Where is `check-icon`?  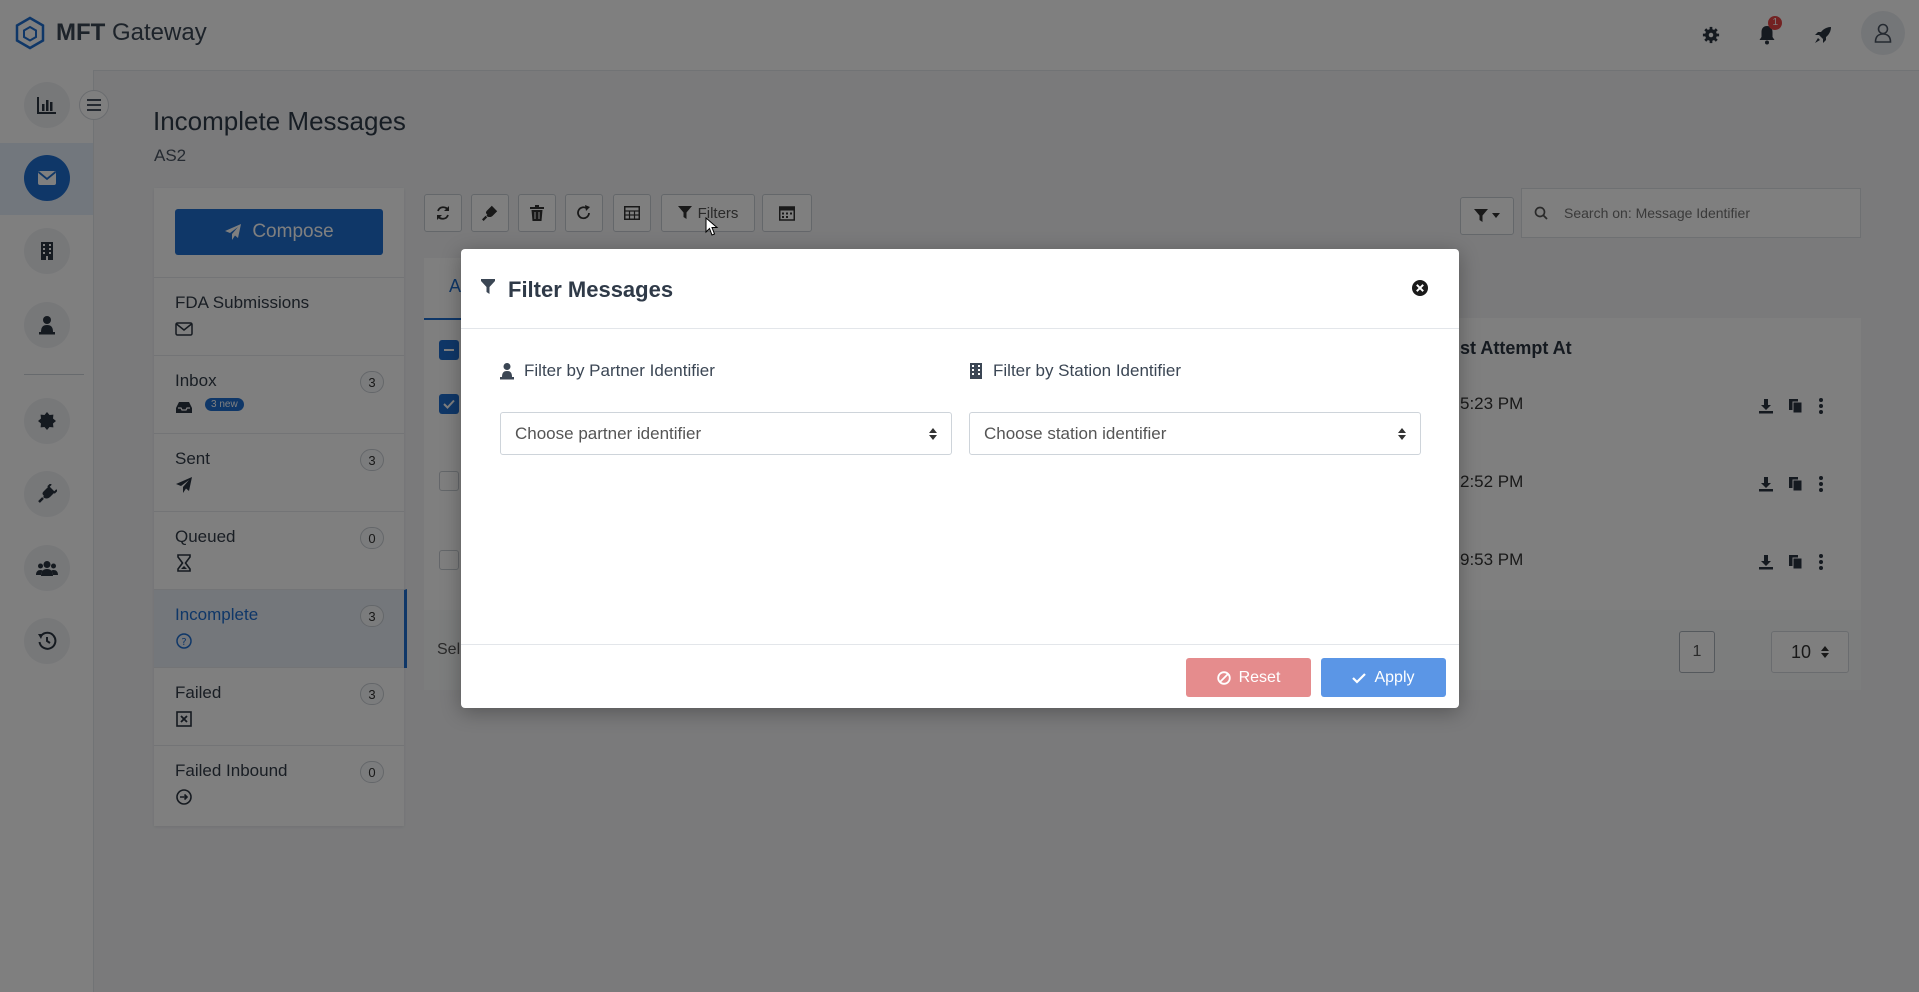 check-icon is located at coordinates (1359, 678).